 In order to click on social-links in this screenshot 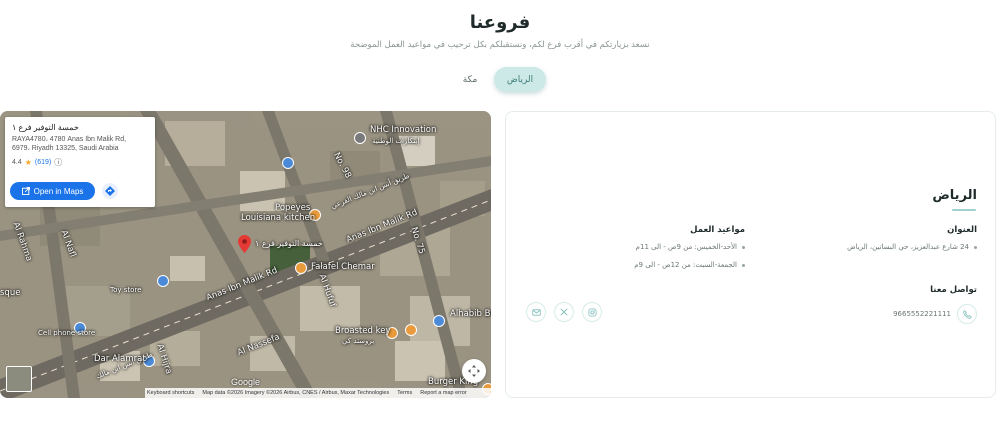, I will do `click(564, 312)`.